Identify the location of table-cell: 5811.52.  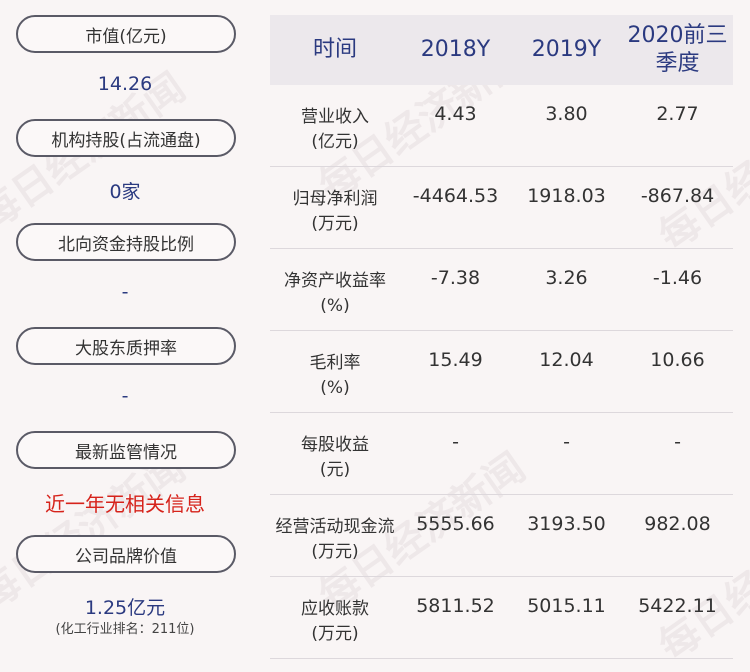
(455, 606).